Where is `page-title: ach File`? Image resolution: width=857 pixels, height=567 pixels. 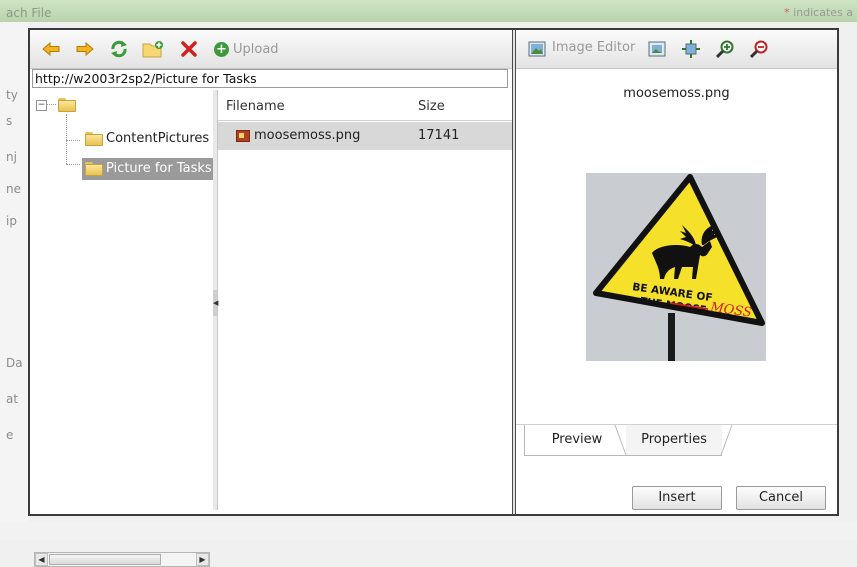 page-title: ach File is located at coordinates (29, 13).